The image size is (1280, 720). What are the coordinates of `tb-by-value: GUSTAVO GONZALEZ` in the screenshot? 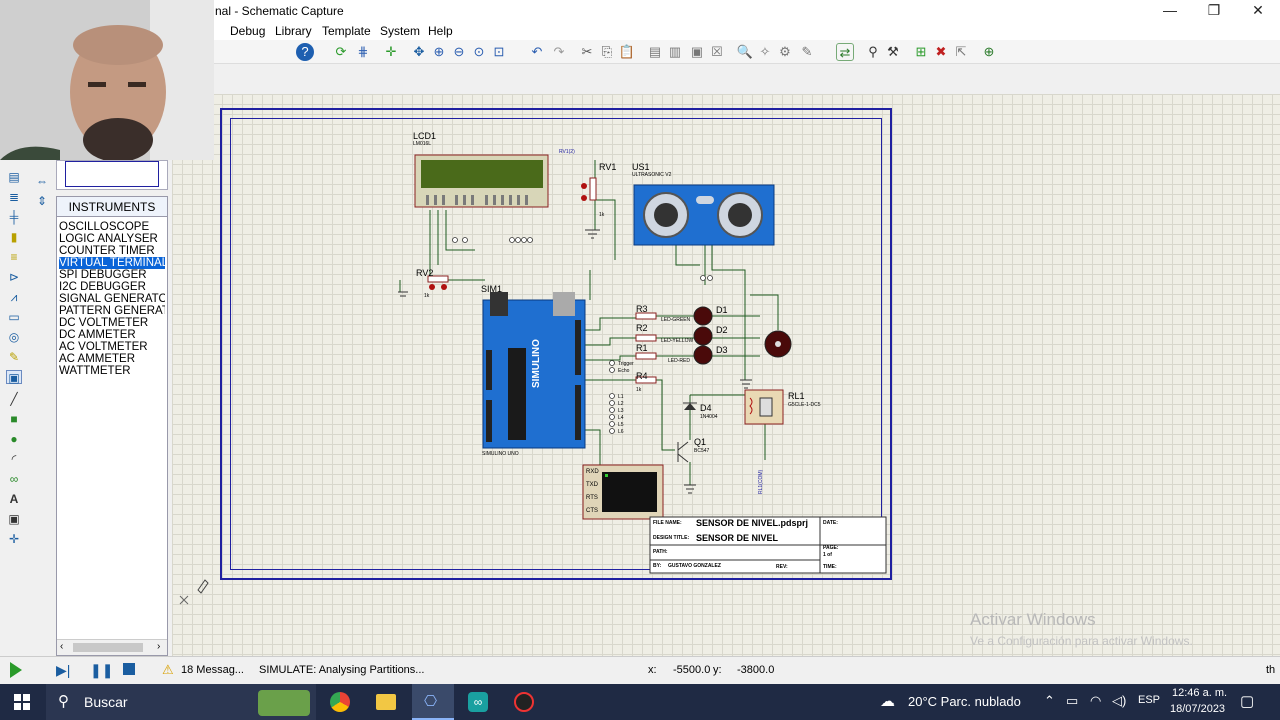 It's located at (694, 566).